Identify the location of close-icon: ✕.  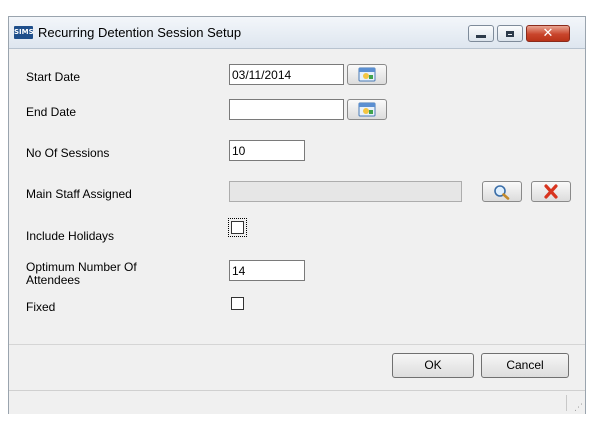
(548, 33).